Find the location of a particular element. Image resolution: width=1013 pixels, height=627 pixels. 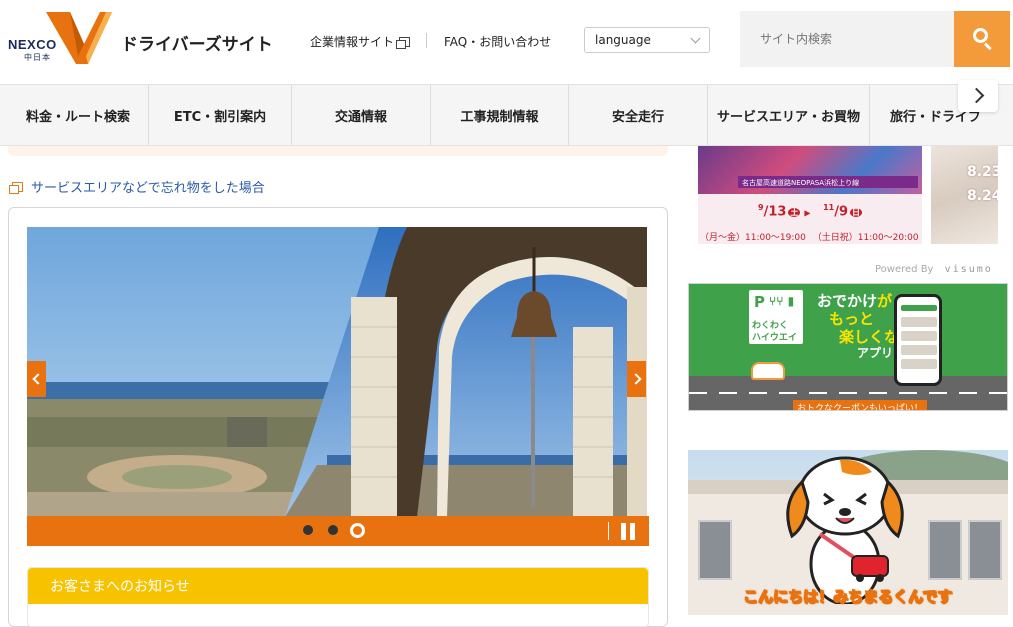

smartphone-icon is located at coordinates (918, 340).